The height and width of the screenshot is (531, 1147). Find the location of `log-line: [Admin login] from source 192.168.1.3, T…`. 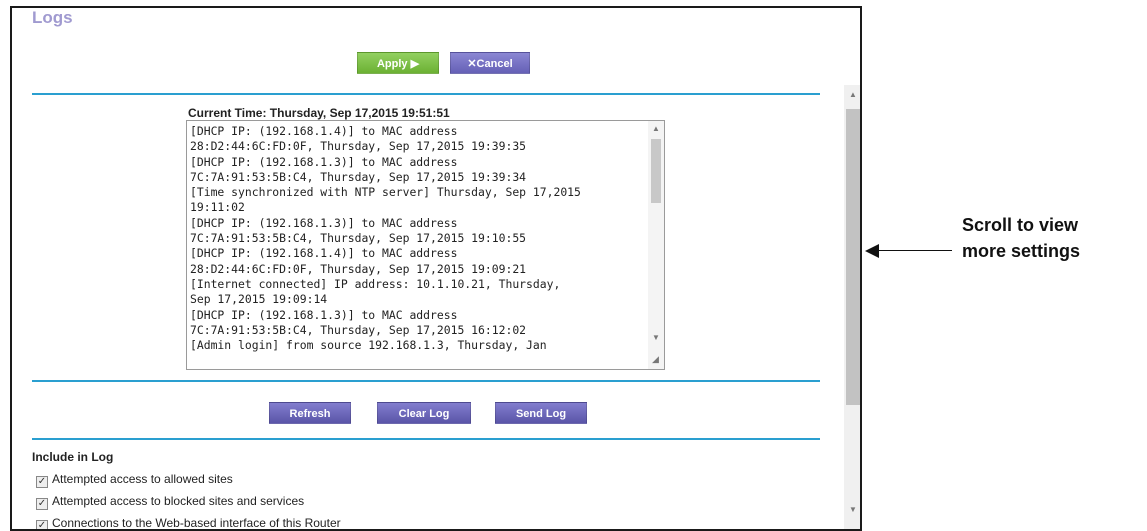

log-line: [Admin login] from source 192.168.1.3, T… is located at coordinates (368, 345).